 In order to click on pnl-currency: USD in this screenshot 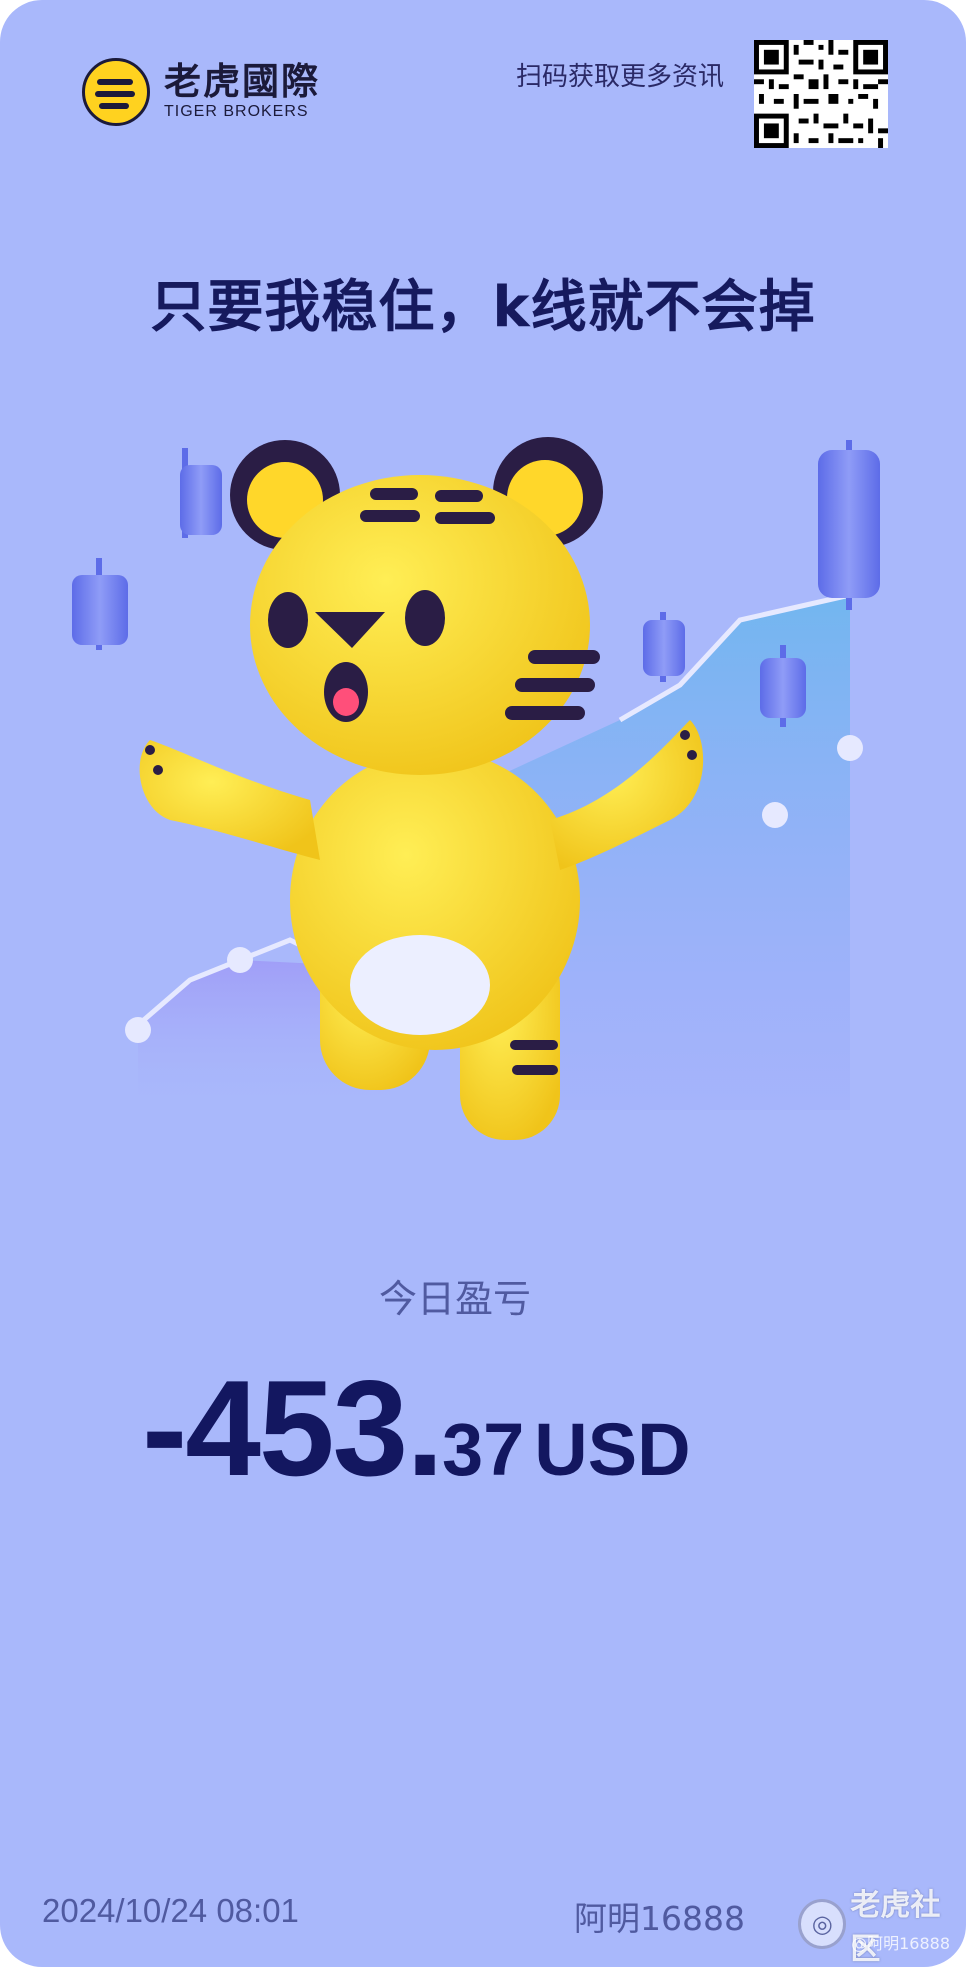, I will do `click(612, 1449)`.